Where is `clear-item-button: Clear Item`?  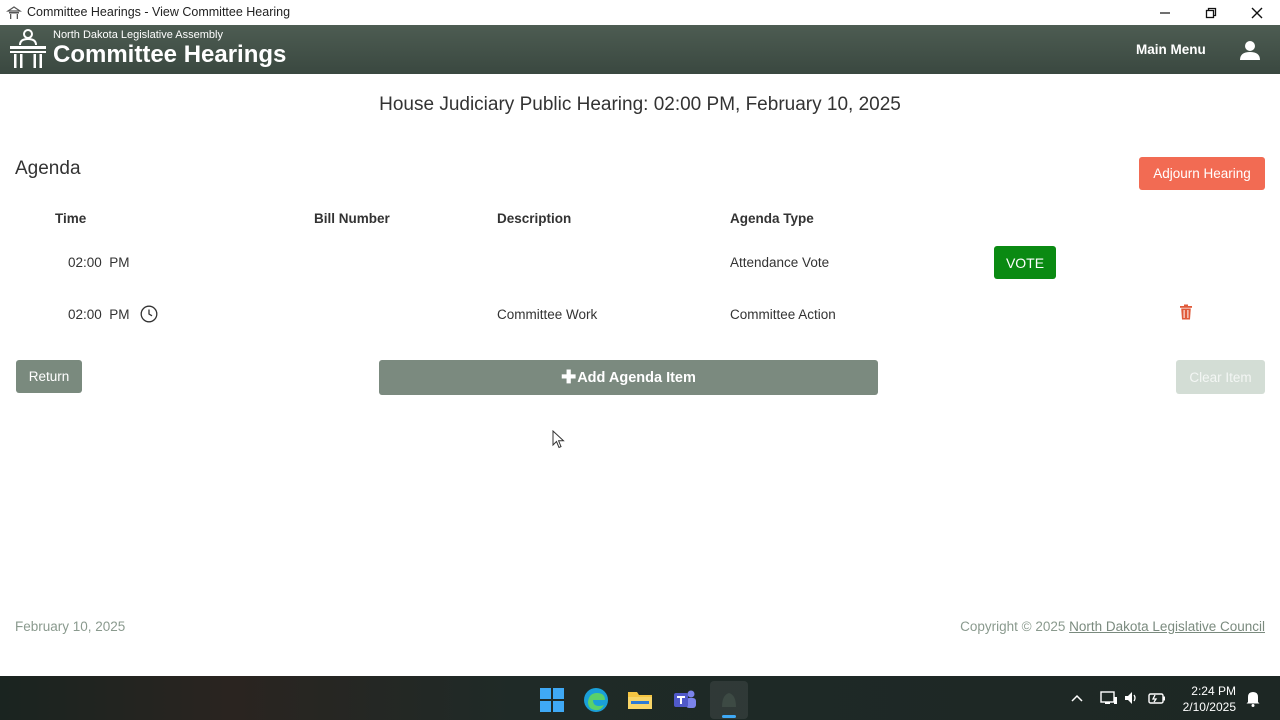 clear-item-button: Clear Item is located at coordinates (1220, 377).